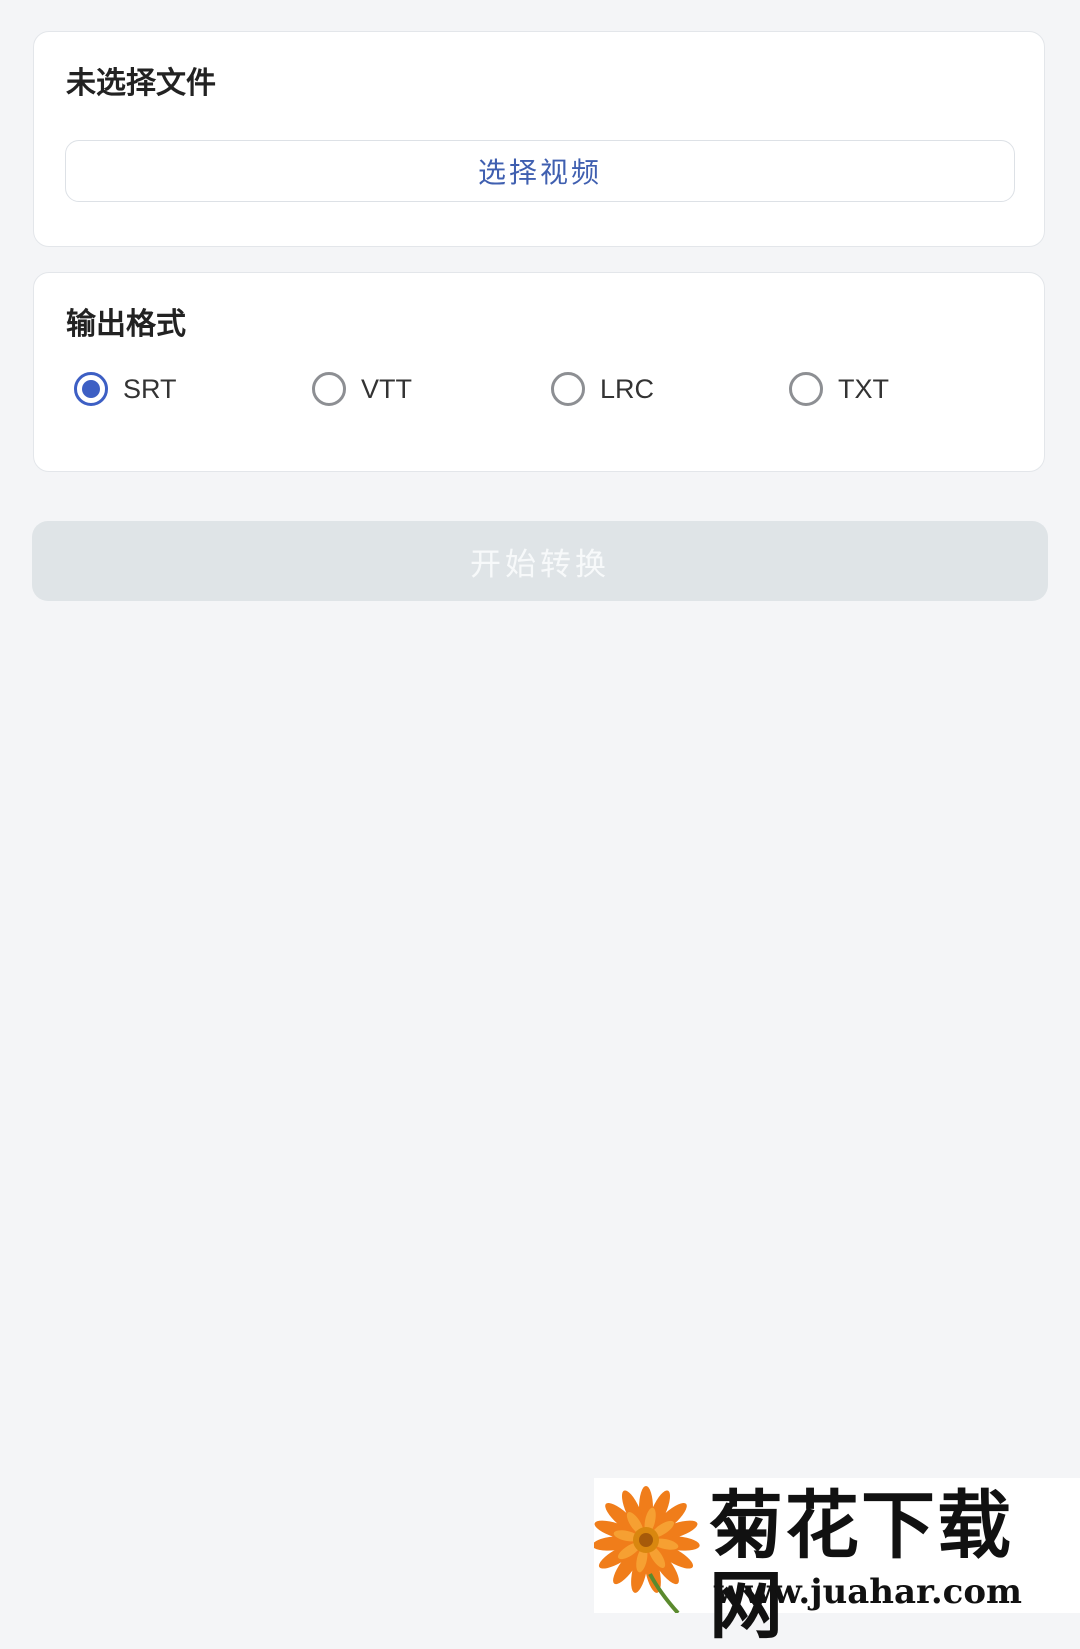 The image size is (1080, 1649). I want to click on radio-option-lrc: LRC, so click(602, 389).